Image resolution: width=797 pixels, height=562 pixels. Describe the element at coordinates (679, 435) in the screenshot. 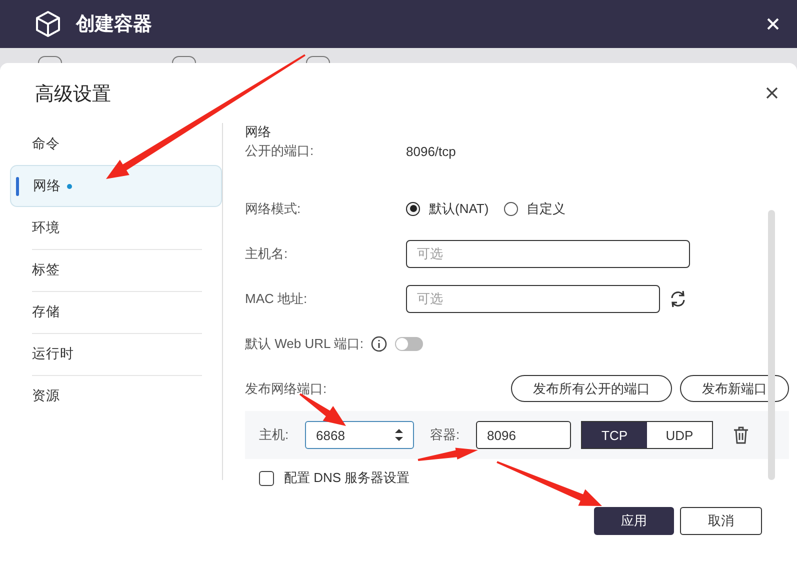

I see `protocol-toggle: UDP` at that location.